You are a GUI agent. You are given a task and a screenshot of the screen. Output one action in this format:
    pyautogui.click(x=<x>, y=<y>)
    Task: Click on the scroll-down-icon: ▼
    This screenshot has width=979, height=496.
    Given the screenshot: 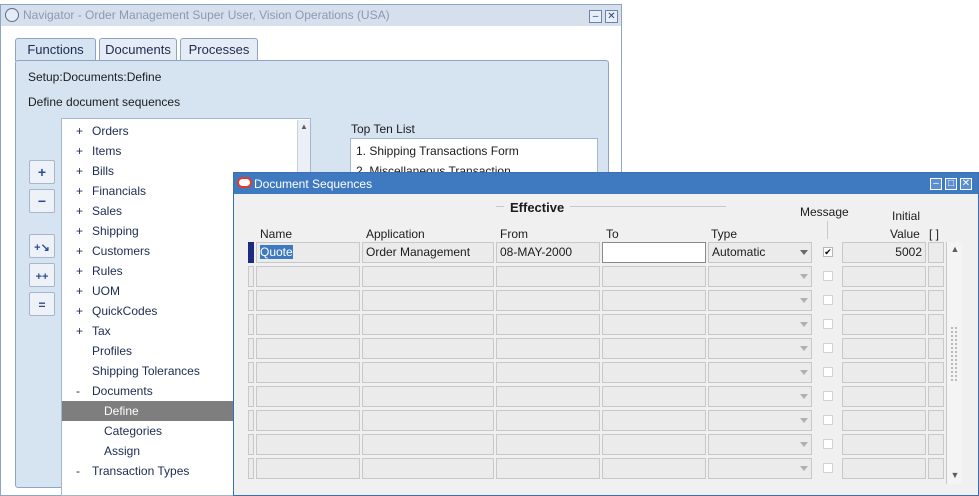 What is the action you would take?
    pyautogui.click(x=955, y=475)
    